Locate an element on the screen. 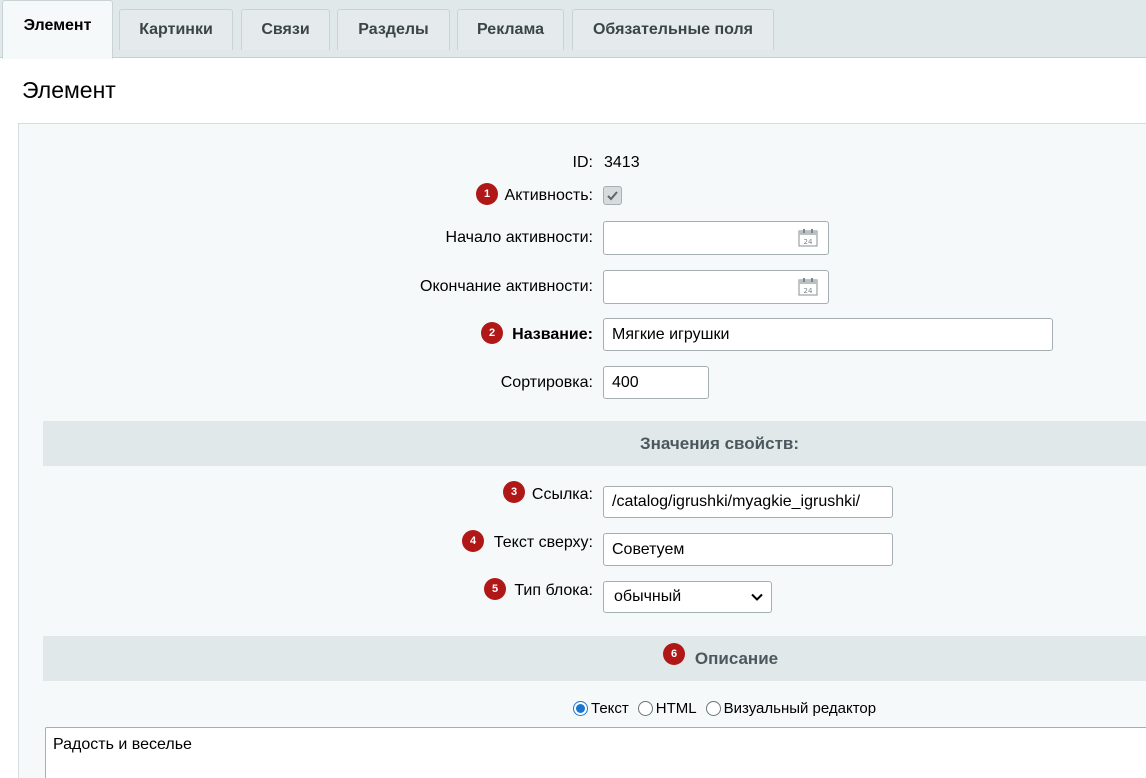 The image size is (1146, 778). radio-text-label: Текст is located at coordinates (610, 708).